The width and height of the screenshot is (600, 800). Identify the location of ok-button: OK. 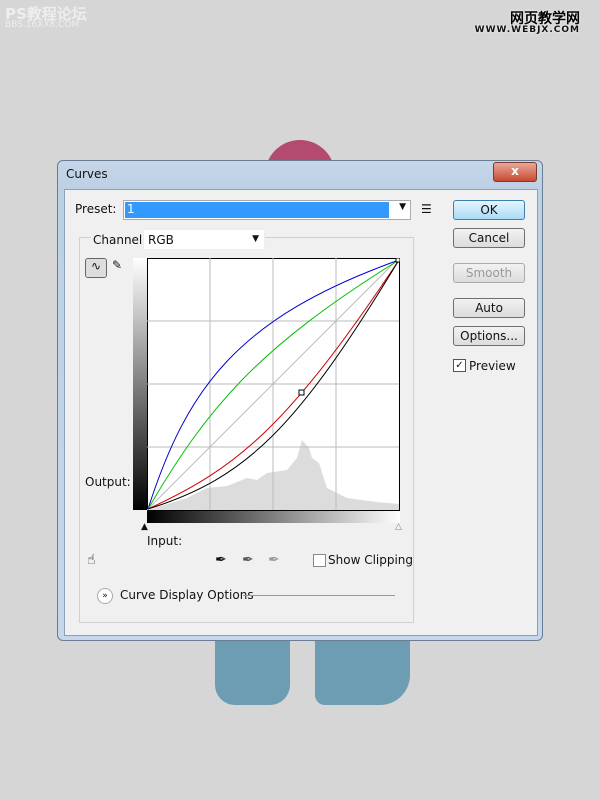
(489, 210).